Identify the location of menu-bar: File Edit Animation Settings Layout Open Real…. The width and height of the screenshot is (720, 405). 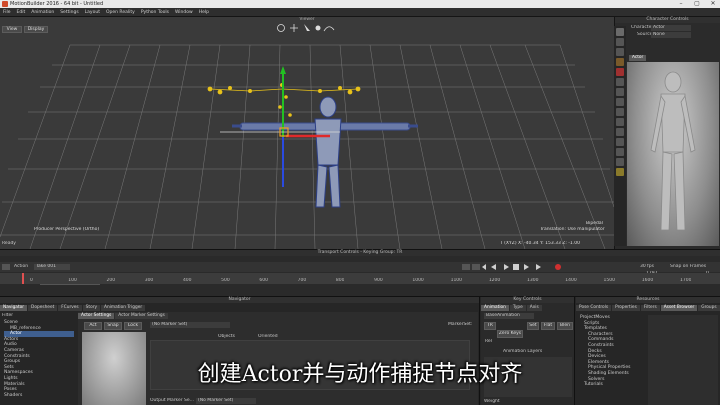
(360, 12).